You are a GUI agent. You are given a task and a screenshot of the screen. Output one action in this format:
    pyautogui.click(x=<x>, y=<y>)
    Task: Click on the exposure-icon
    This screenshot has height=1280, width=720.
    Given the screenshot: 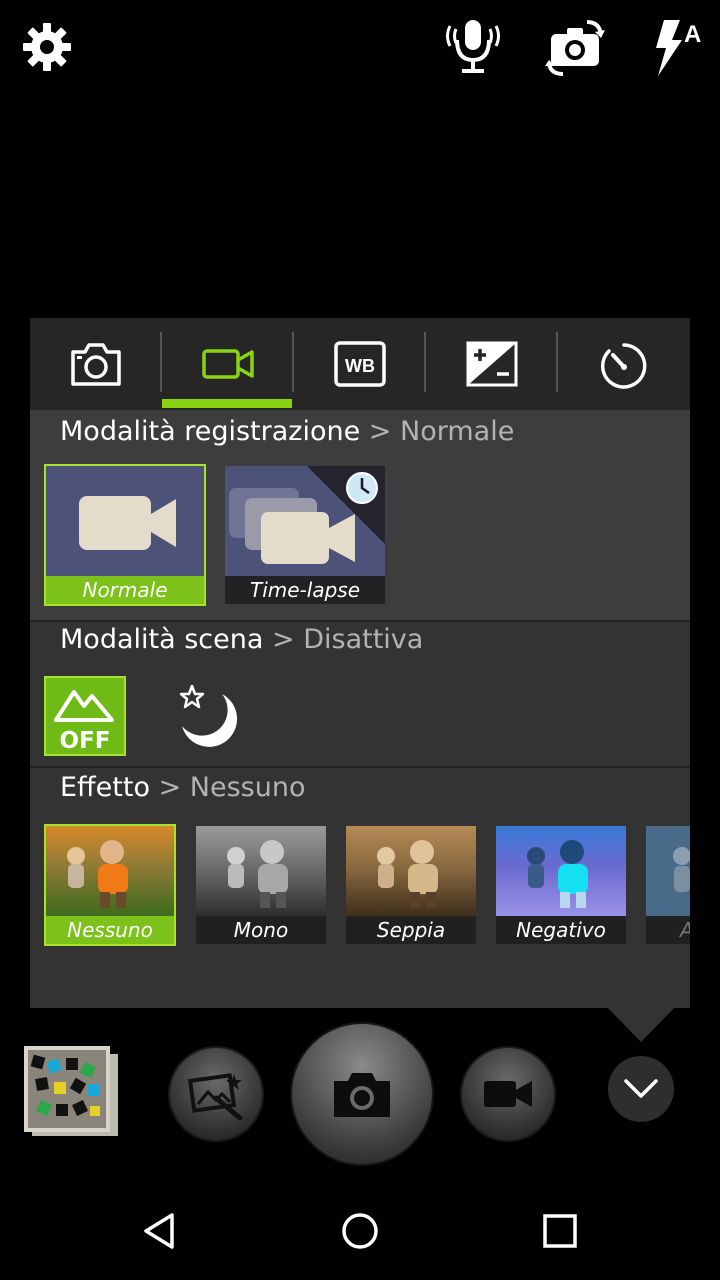 What is the action you would take?
    pyautogui.click(x=492, y=364)
    